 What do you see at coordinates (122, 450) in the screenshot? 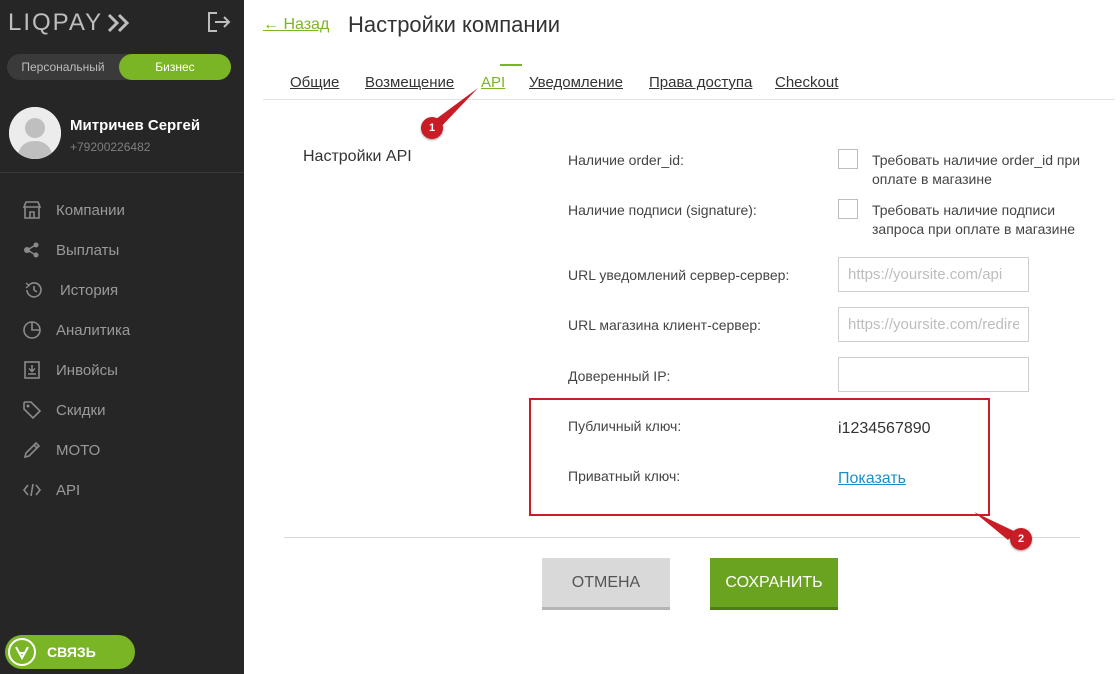
I see `sidebar-item-moto: МОТО` at bounding box center [122, 450].